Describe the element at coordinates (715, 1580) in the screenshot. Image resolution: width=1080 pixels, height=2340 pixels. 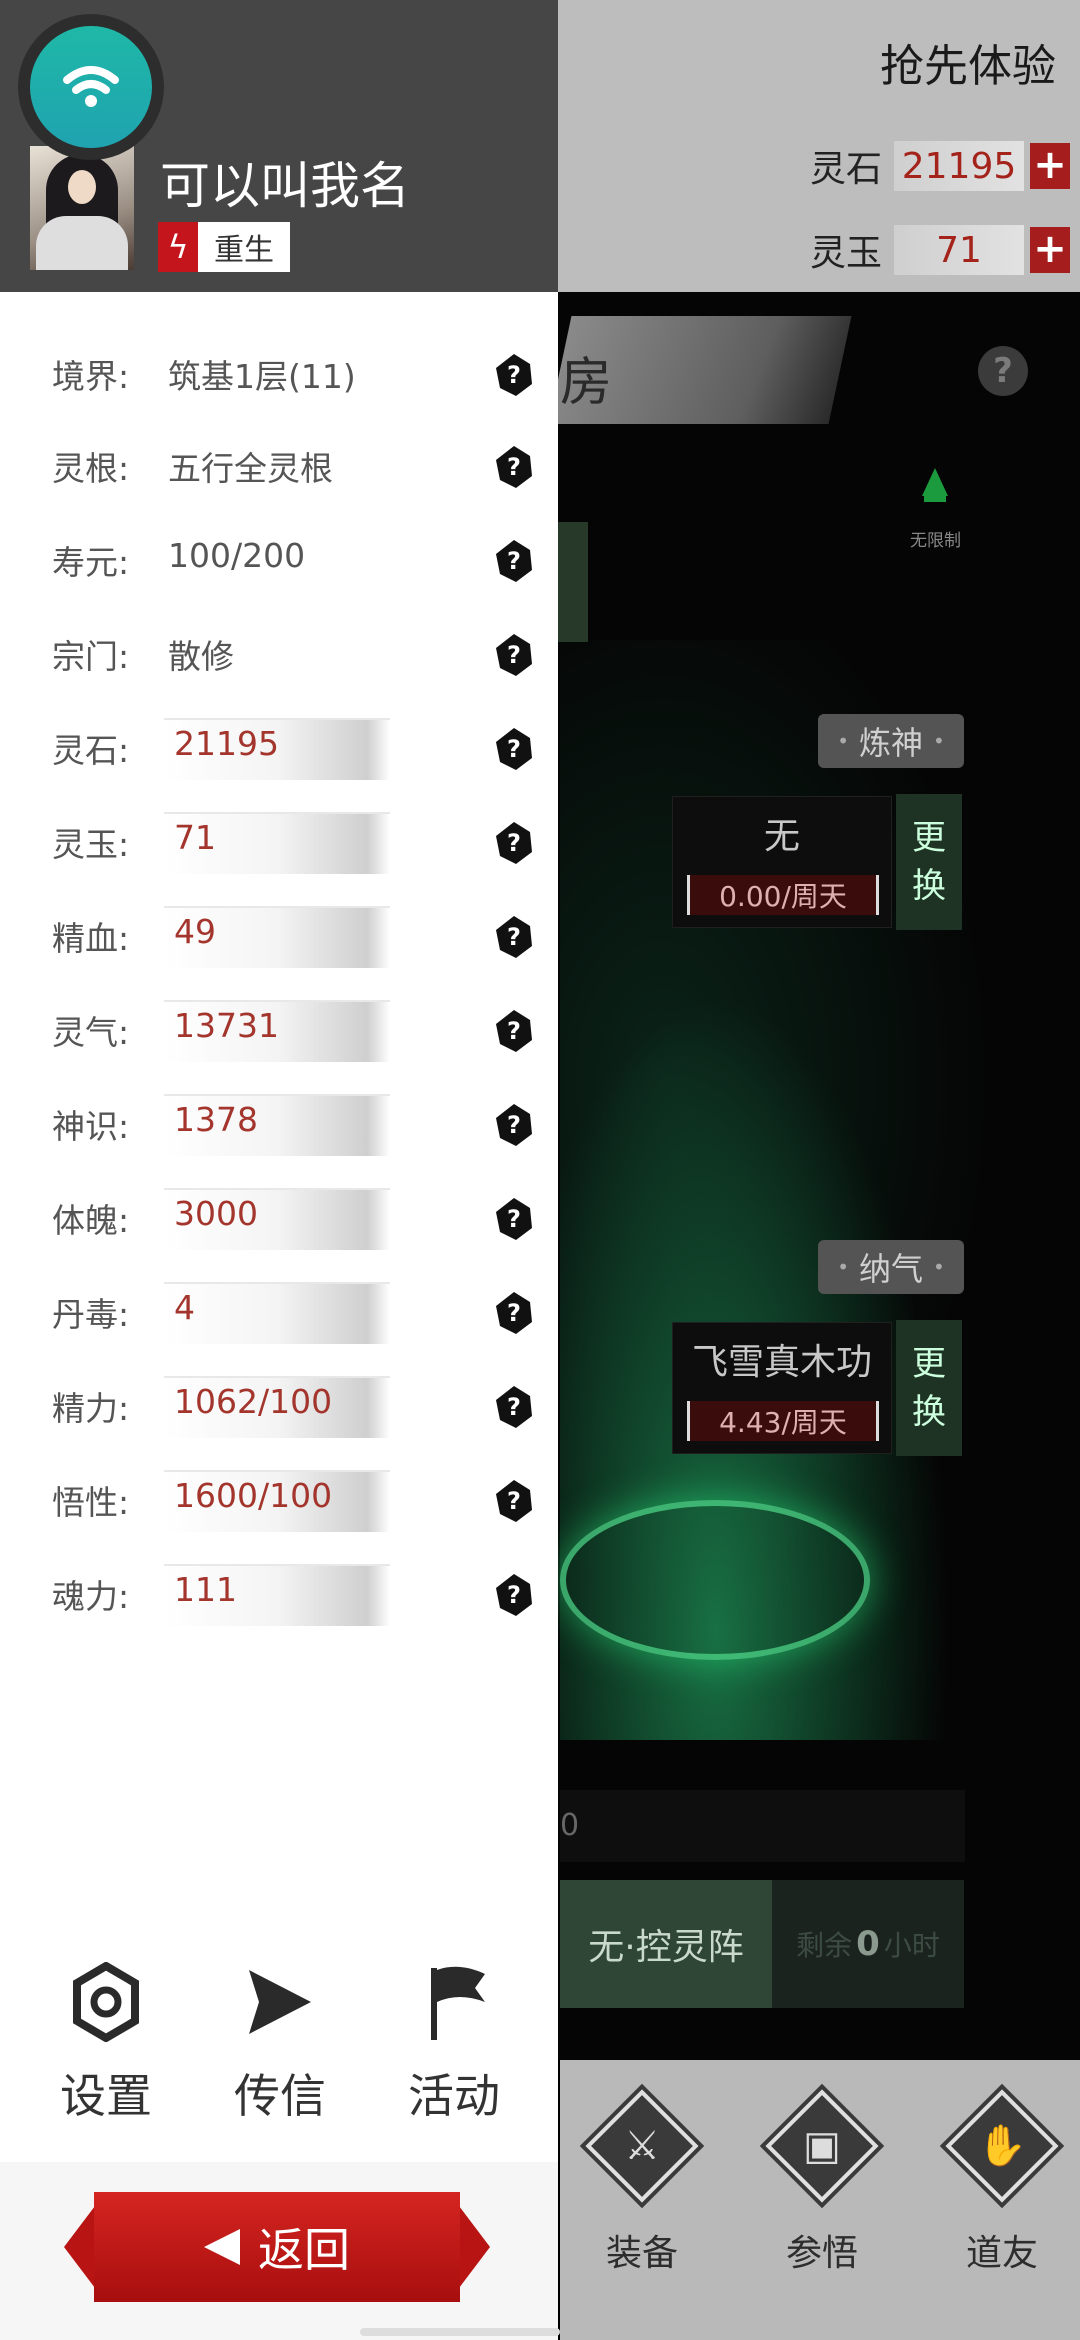
I see `array-ring` at that location.